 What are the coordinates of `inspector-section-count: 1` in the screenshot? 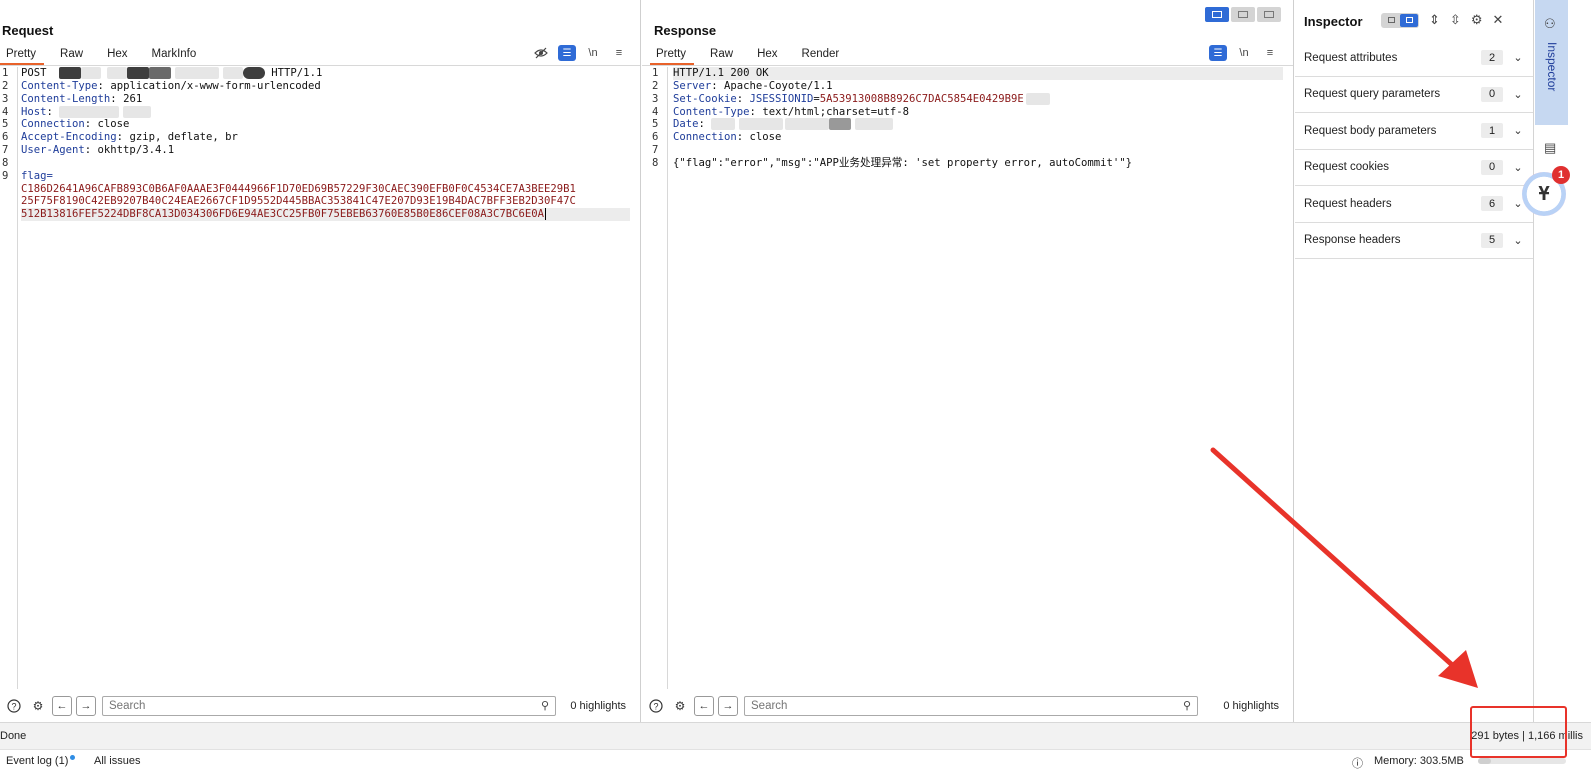 It's located at (1492, 131).